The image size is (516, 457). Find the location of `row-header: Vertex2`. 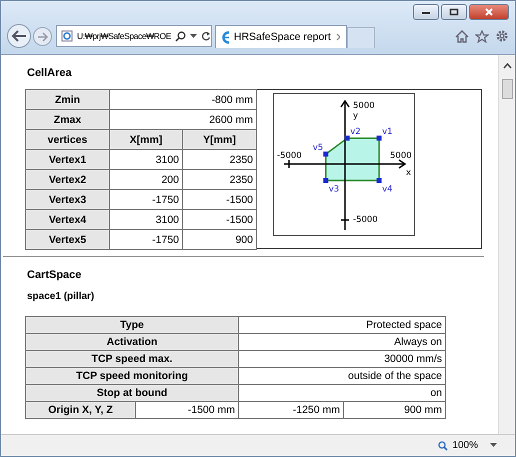

row-header: Vertex2 is located at coordinates (68, 180).